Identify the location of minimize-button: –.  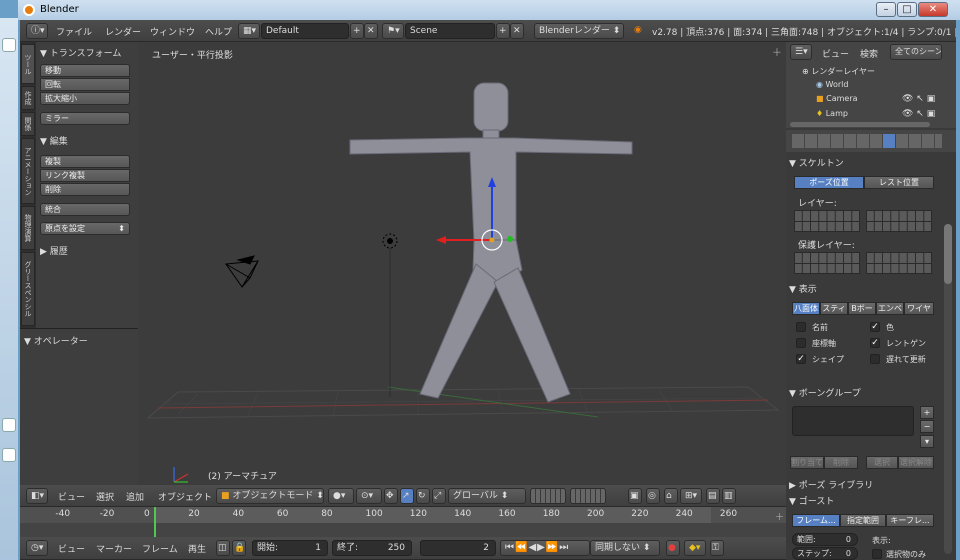
(886, 9).